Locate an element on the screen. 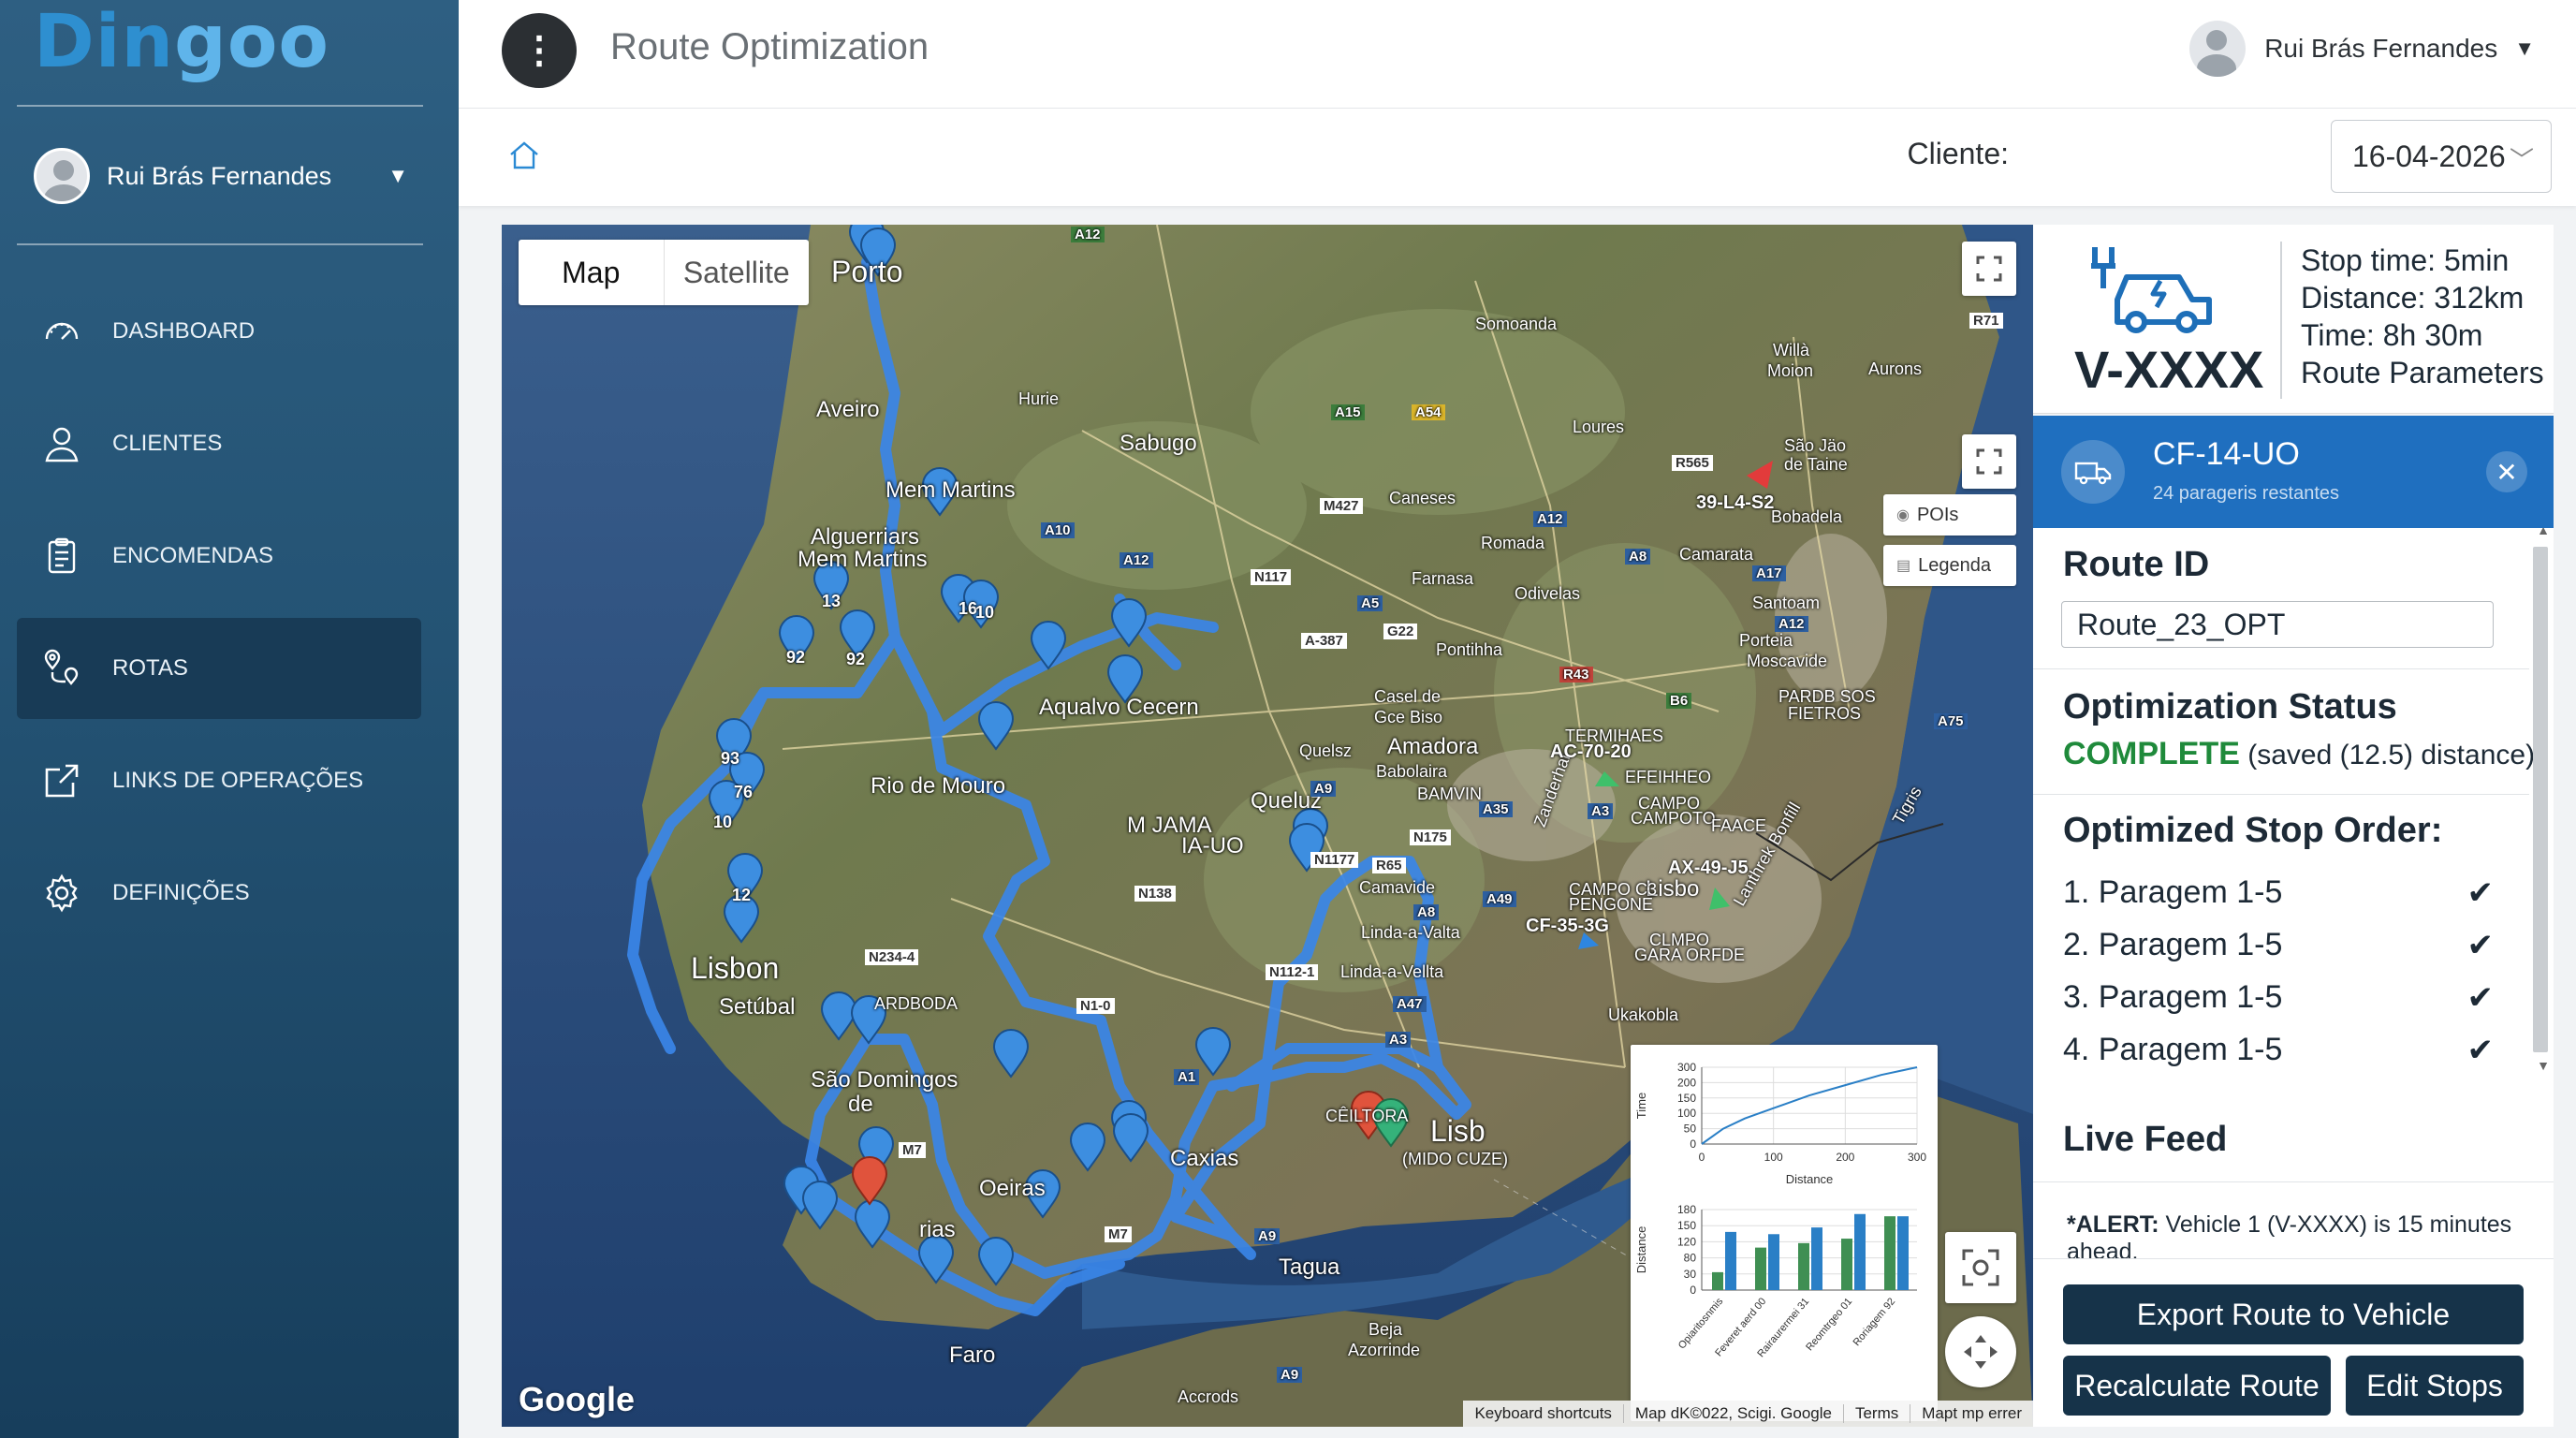 This screenshot has height=1438, width=2576. sidebar-item-label: CLIENTES is located at coordinates (167, 443).